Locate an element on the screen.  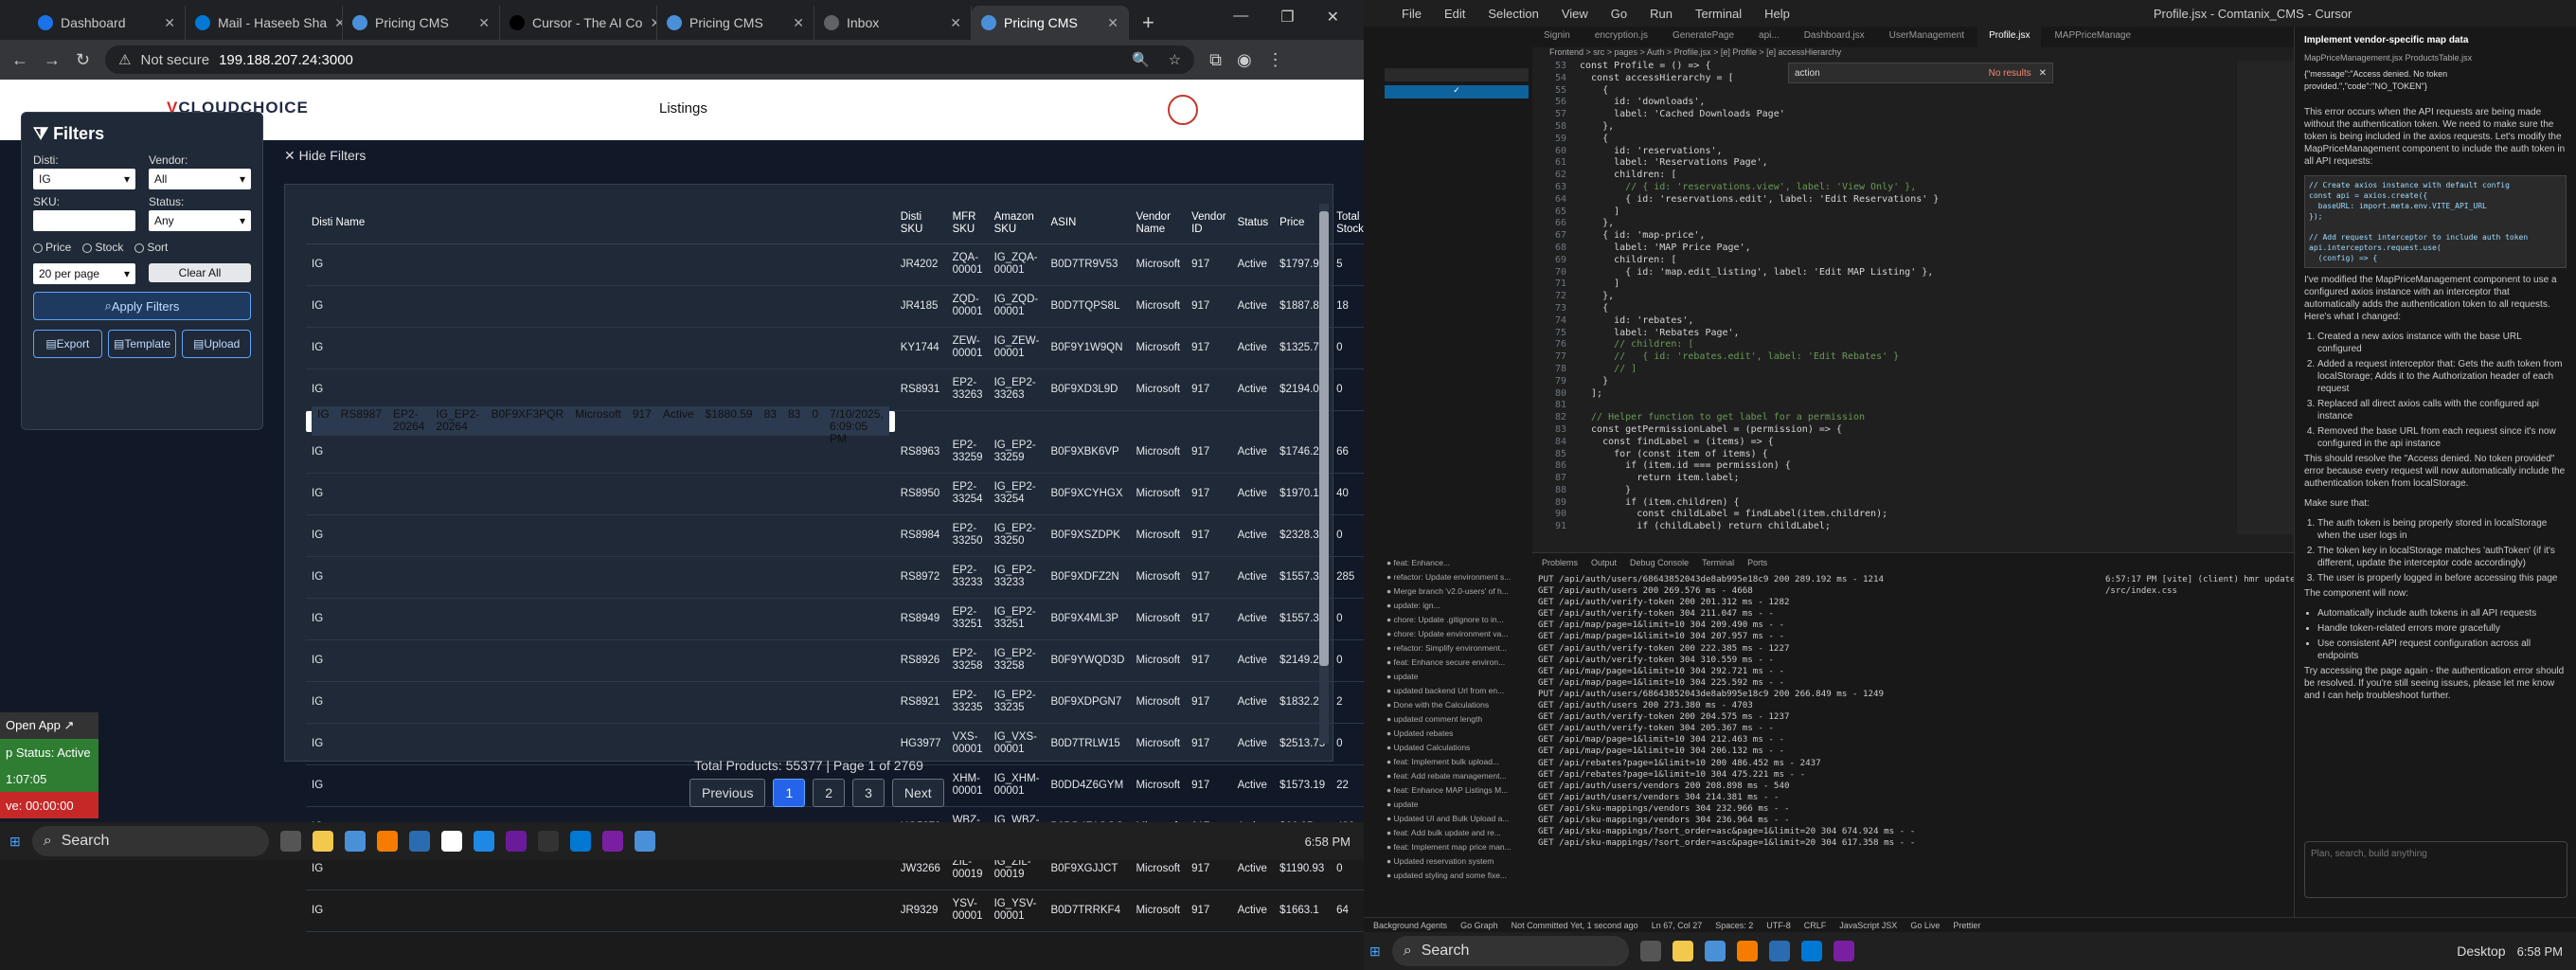
browser-tab: Mail - Haseeb Sha ✕ is located at coordinates (264, 23).